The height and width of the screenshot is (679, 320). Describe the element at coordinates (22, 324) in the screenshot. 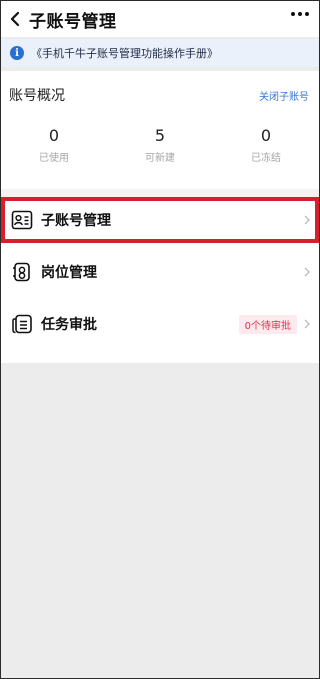

I see `document-list-icon` at that location.